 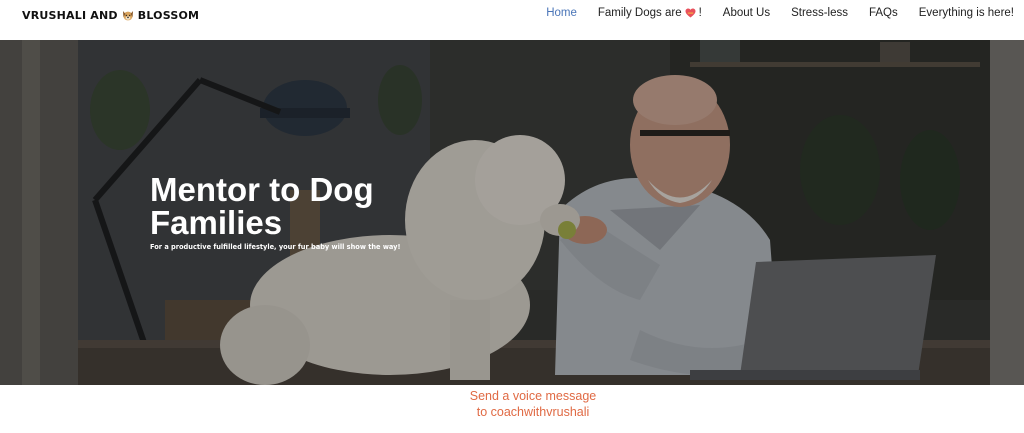 What do you see at coordinates (746, 13) in the screenshot?
I see `nav-about: About Us` at bounding box center [746, 13].